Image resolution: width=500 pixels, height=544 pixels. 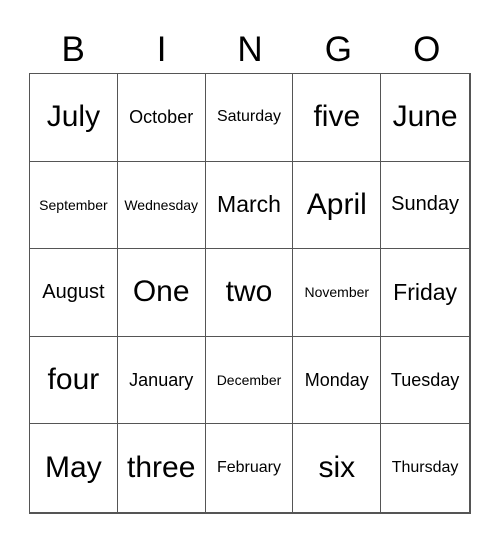 I want to click on bingo-cell: Saturday, so click(x=249, y=118).